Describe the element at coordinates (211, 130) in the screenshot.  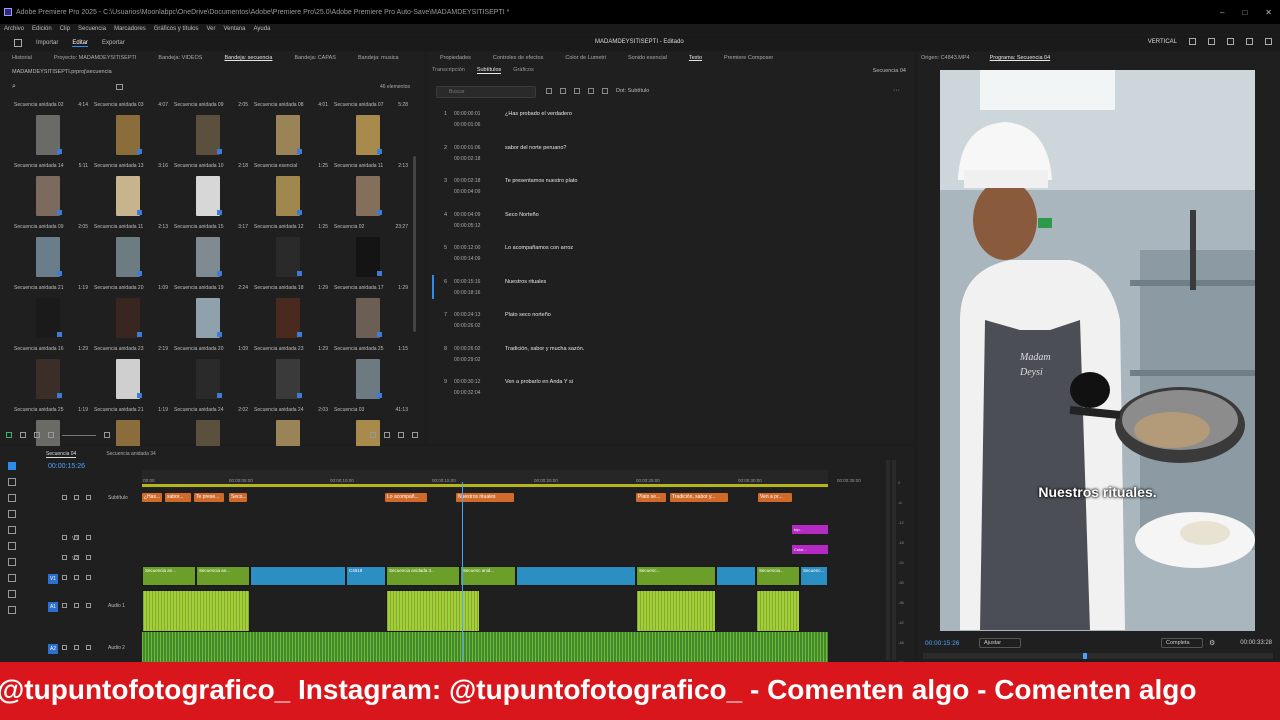
I see `project-tile: Secuencia anidada 09 2:05` at that location.